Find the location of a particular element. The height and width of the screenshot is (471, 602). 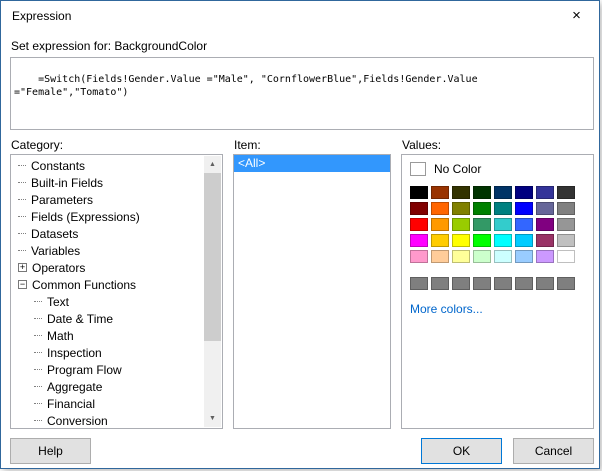

category-label: Category: is located at coordinates (37, 145).